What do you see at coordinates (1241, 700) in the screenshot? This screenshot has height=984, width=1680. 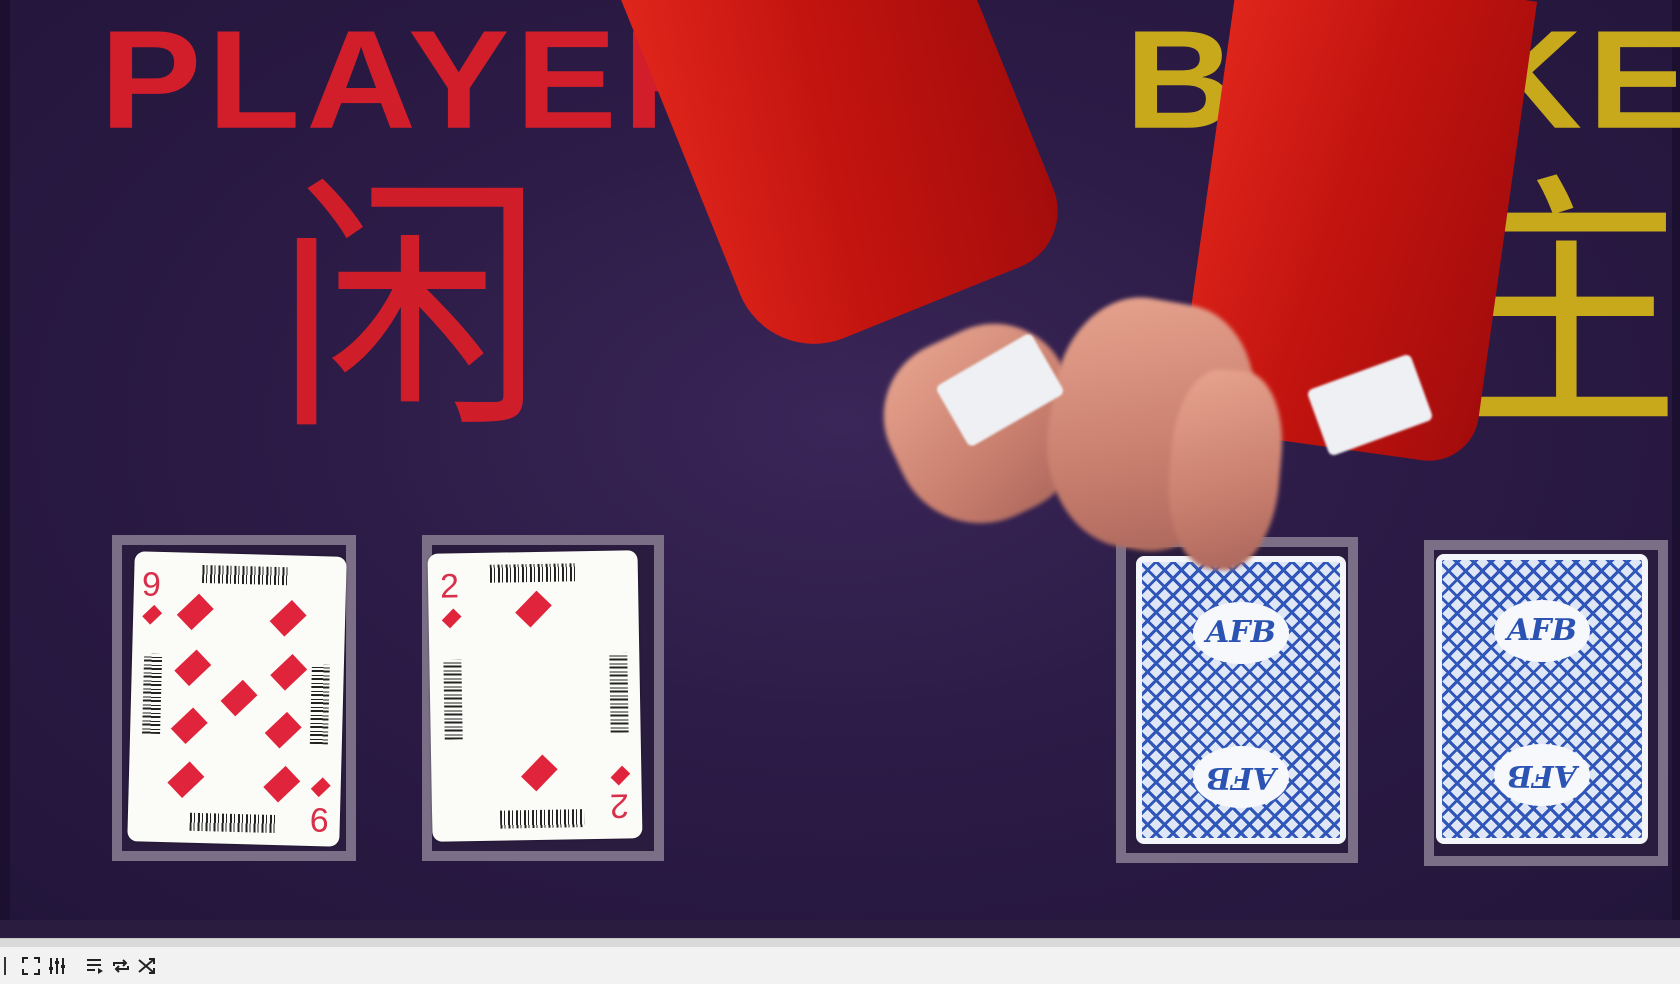 I see `banker-card-back-1: AFB AFB` at bounding box center [1241, 700].